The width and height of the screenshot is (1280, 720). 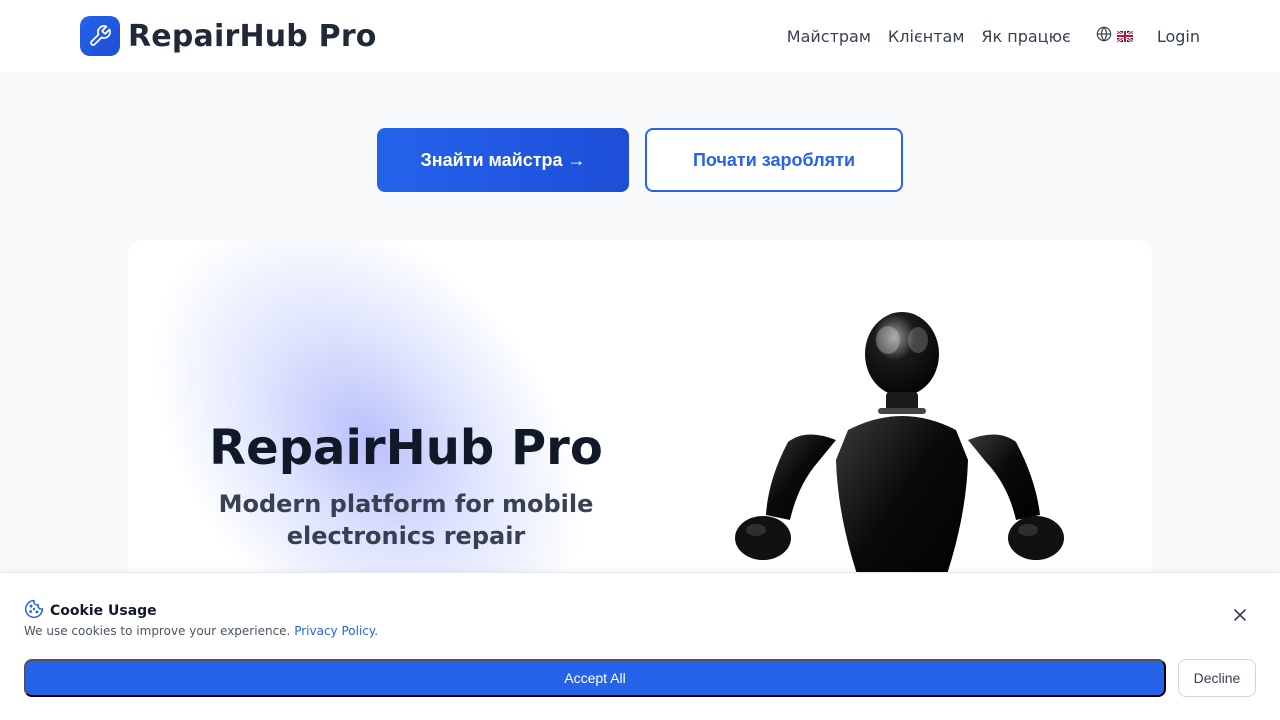 I want to click on logo: RepairHub Pro, so click(x=228, y=36).